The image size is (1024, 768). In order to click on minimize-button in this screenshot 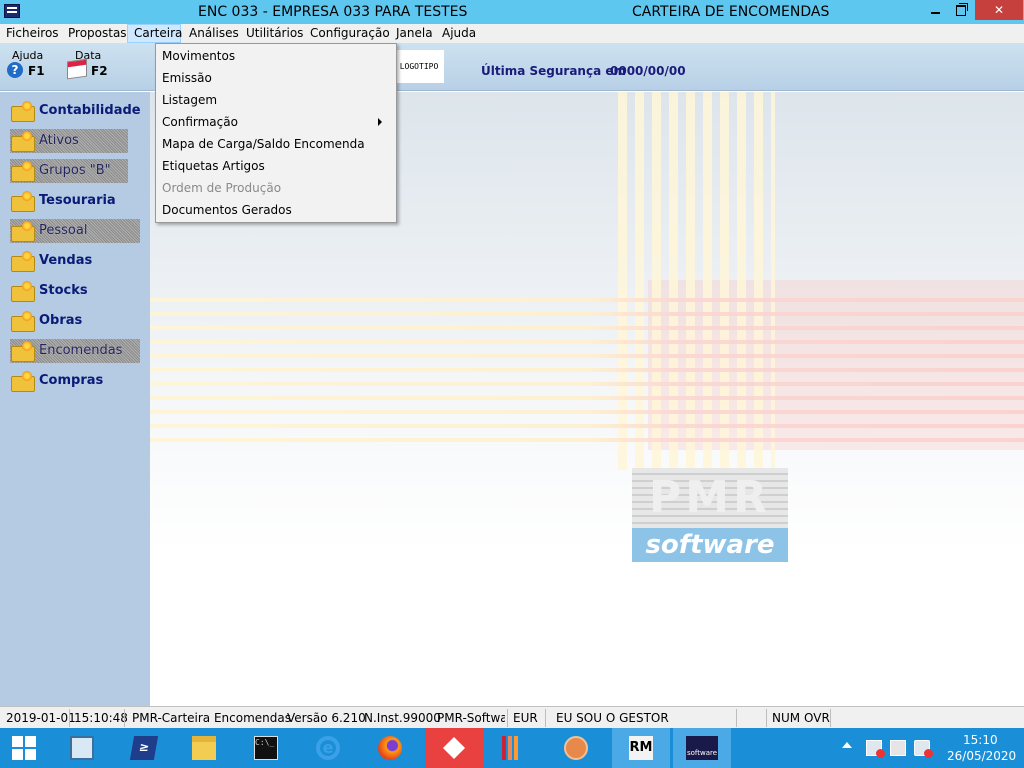, I will do `click(935, 10)`.